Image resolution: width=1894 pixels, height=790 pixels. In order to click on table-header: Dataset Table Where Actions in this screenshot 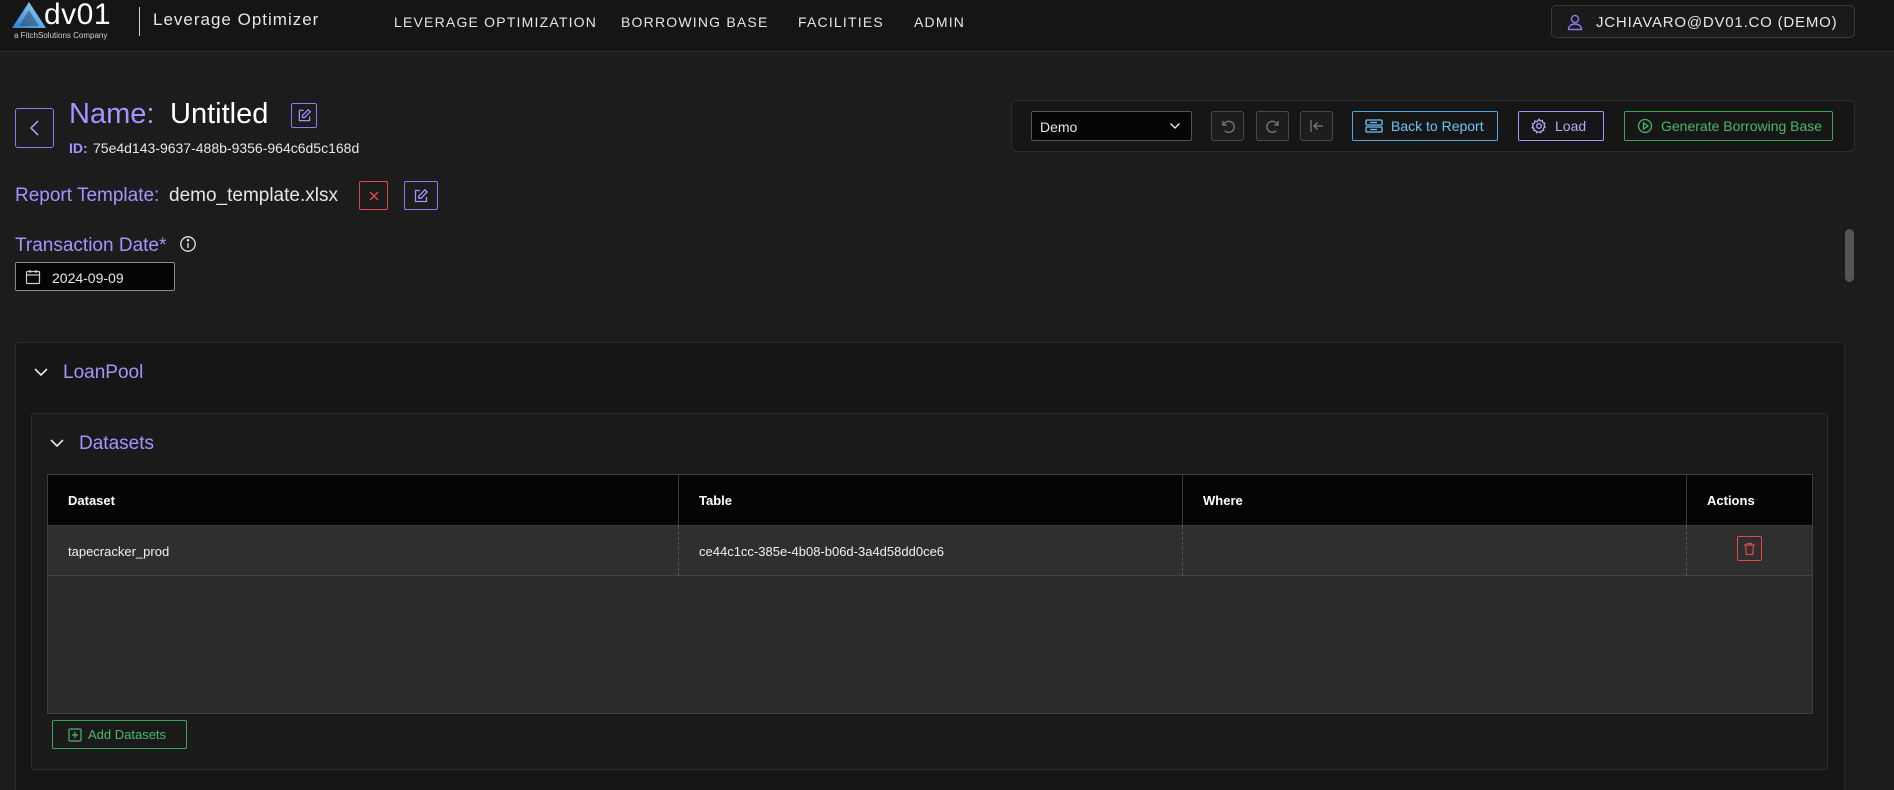, I will do `click(930, 500)`.